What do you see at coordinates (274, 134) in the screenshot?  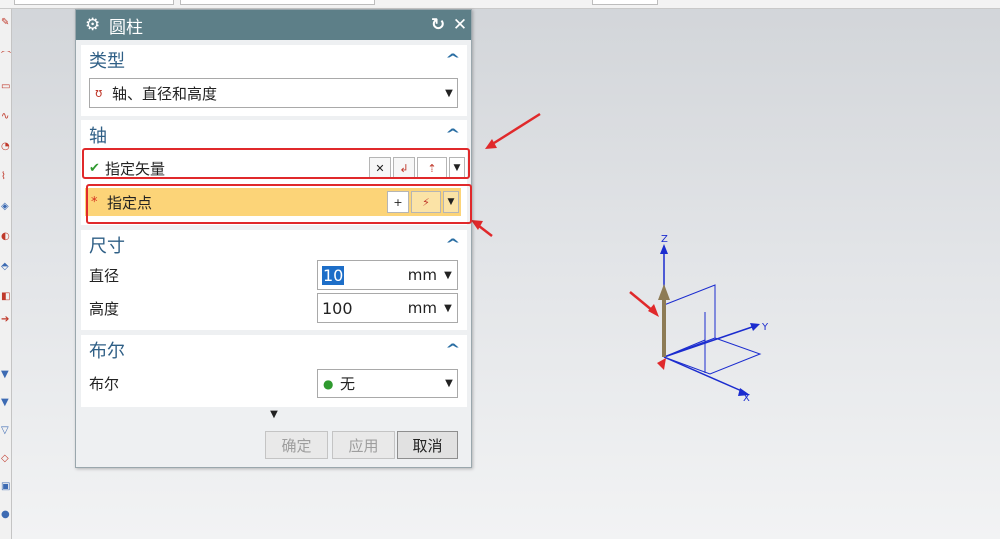 I see `axis-section-header: 轴 ^` at bounding box center [274, 134].